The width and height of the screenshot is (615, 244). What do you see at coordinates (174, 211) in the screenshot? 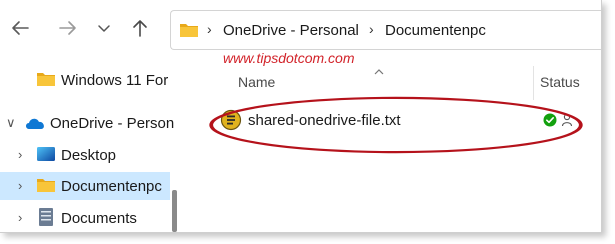
I see `nav-scrollbar` at bounding box center [174, 211].